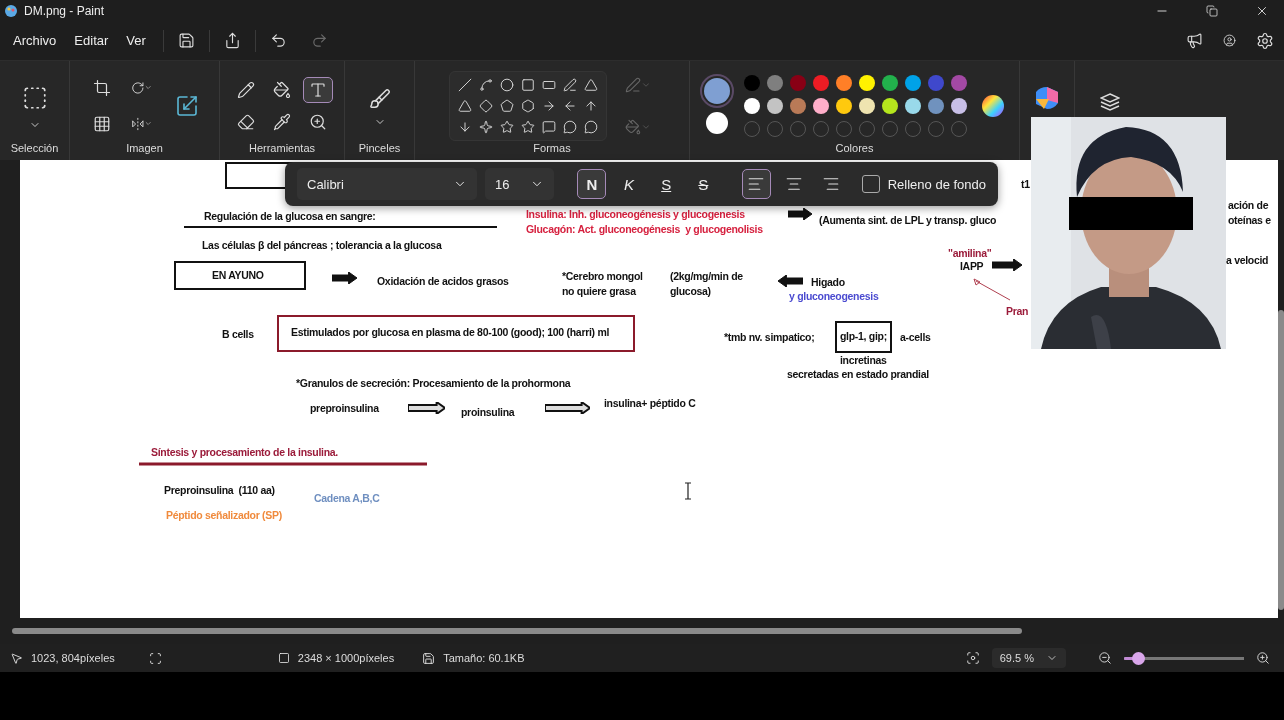 The height and width of the screenshot is (720, 1284). Describe the element at coordinates (629, 184) in the screenshot. I see `text-style-button: K` at that location.